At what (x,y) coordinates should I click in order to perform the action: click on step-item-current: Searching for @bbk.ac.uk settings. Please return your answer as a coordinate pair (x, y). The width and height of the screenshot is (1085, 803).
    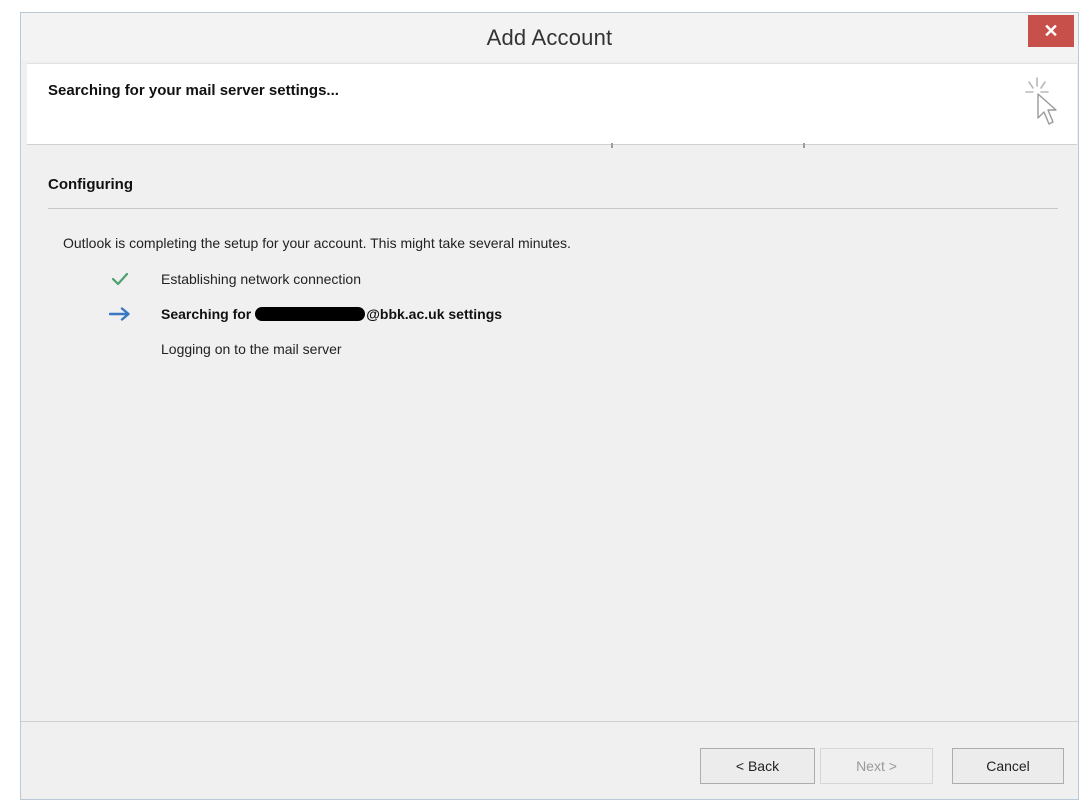
    Looking at the image, I should click on (458, 314).